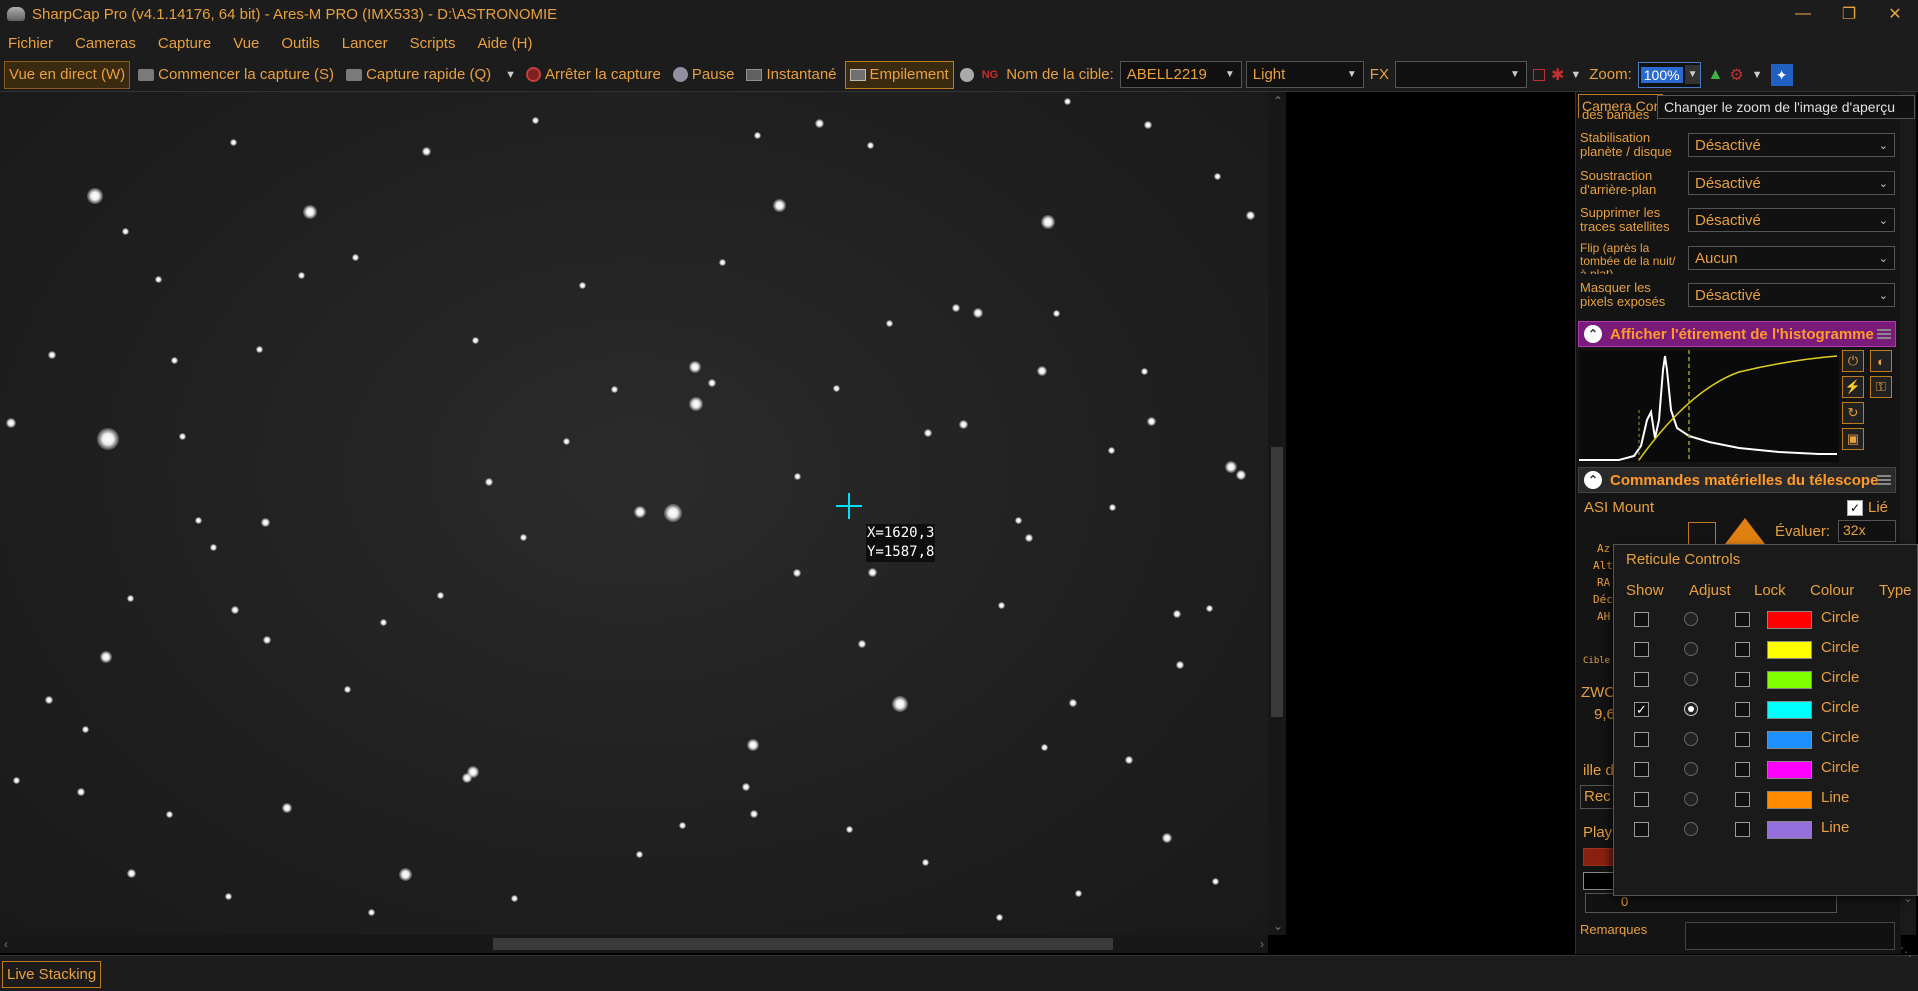 This screenshot has width=1918, height=991. What do you see at coordinates (184, 43) in the screenshot?
I see `menu-capture: Capture` at bounding box center [184, 43].